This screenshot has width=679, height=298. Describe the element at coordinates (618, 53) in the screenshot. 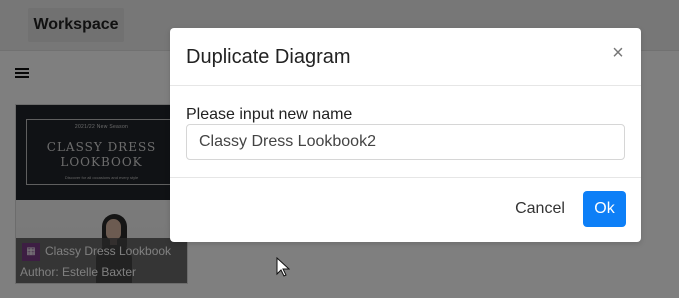

I see `close-icon: ×` at that location.